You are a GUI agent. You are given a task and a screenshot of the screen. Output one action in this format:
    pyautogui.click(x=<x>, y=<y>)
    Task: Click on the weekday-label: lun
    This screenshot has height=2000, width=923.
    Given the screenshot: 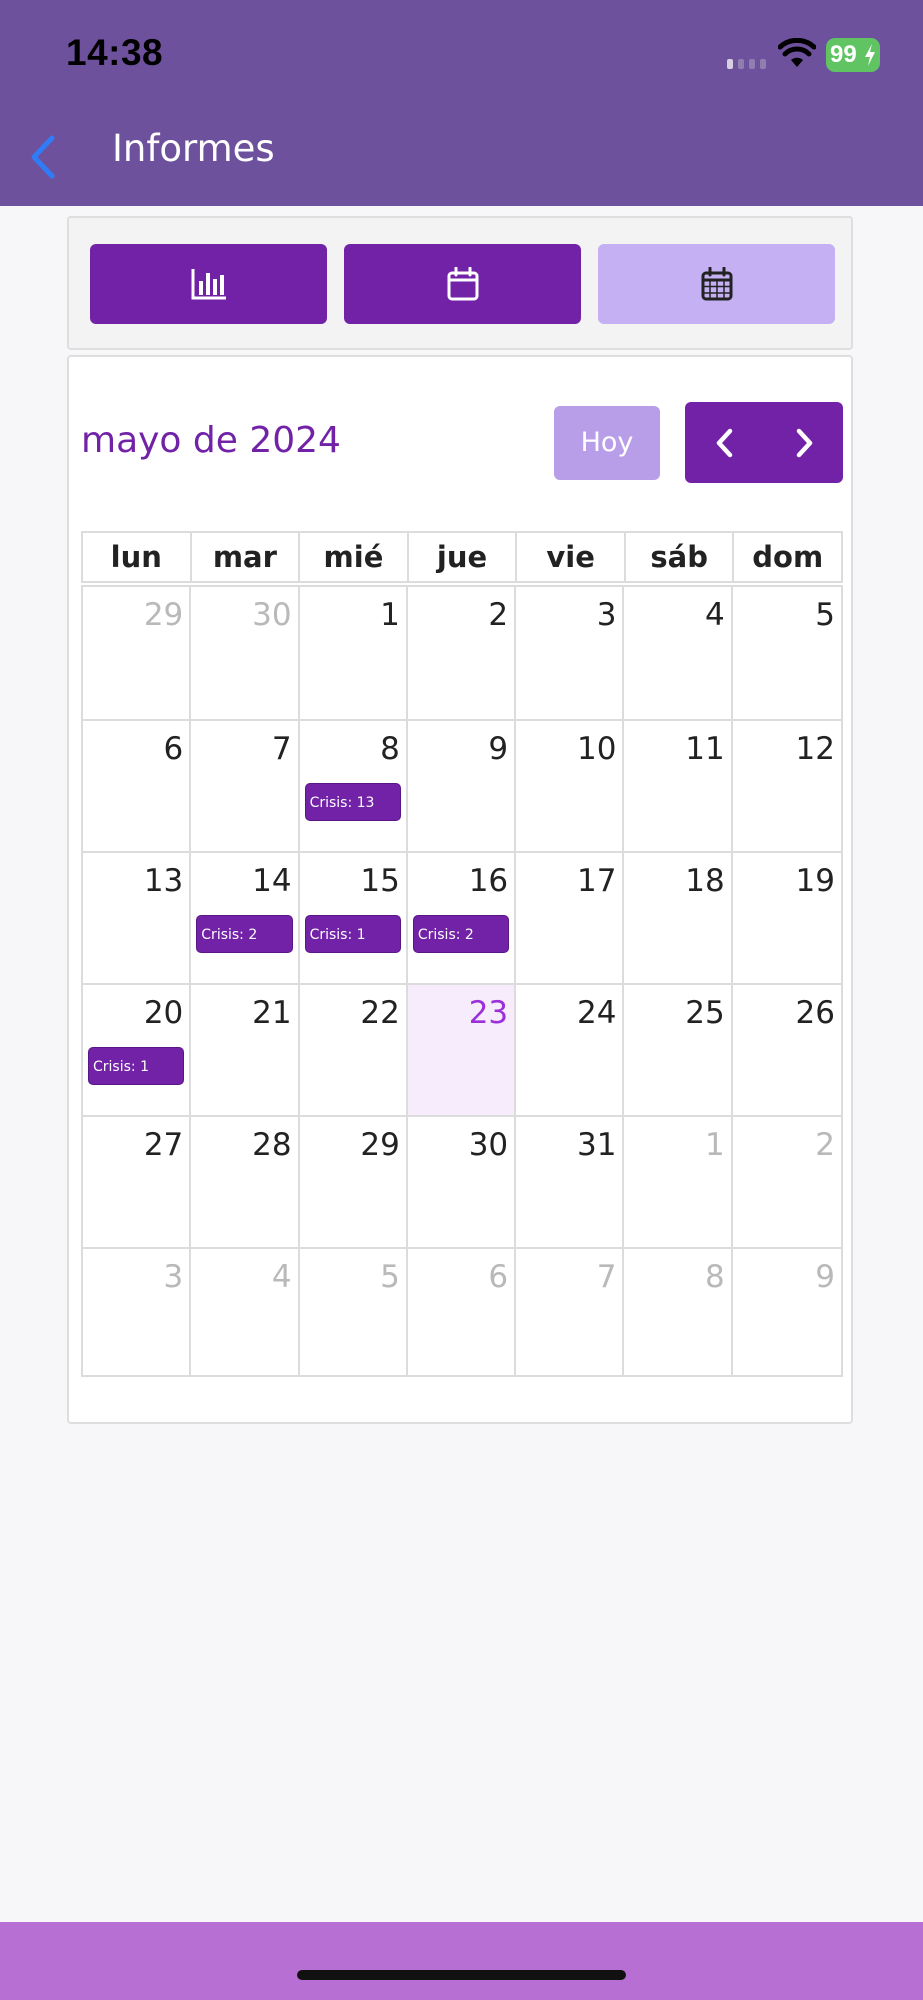 What is the action you would take?
    pyautogui.click(x=137, y=557)
    